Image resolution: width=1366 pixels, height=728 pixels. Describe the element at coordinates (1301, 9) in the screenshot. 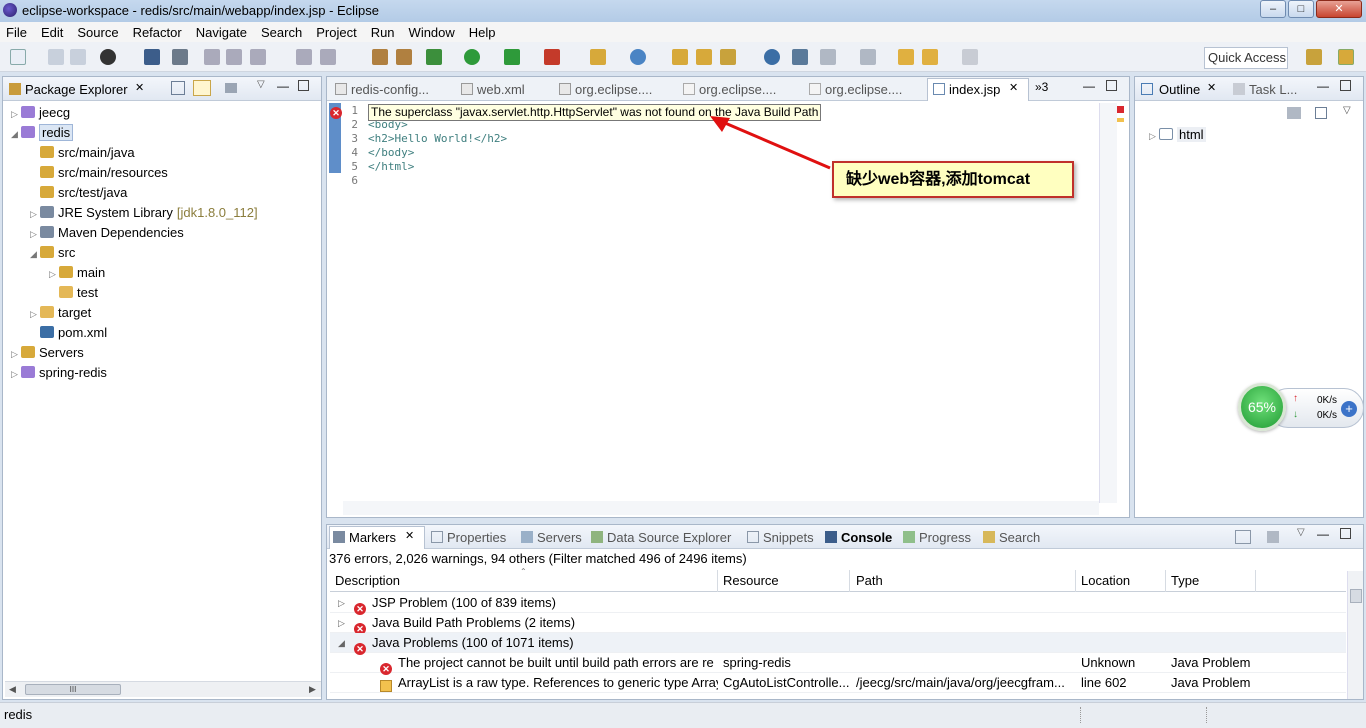

I see `maximize-button: □` at that location.